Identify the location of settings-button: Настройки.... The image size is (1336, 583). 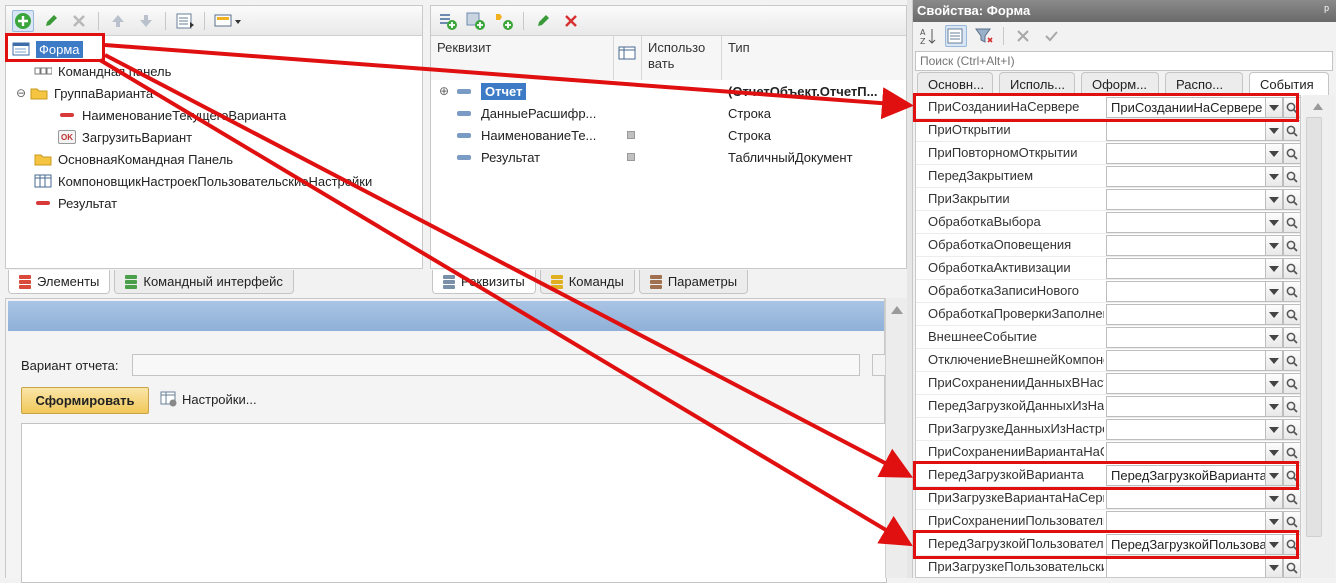
(208, 399).